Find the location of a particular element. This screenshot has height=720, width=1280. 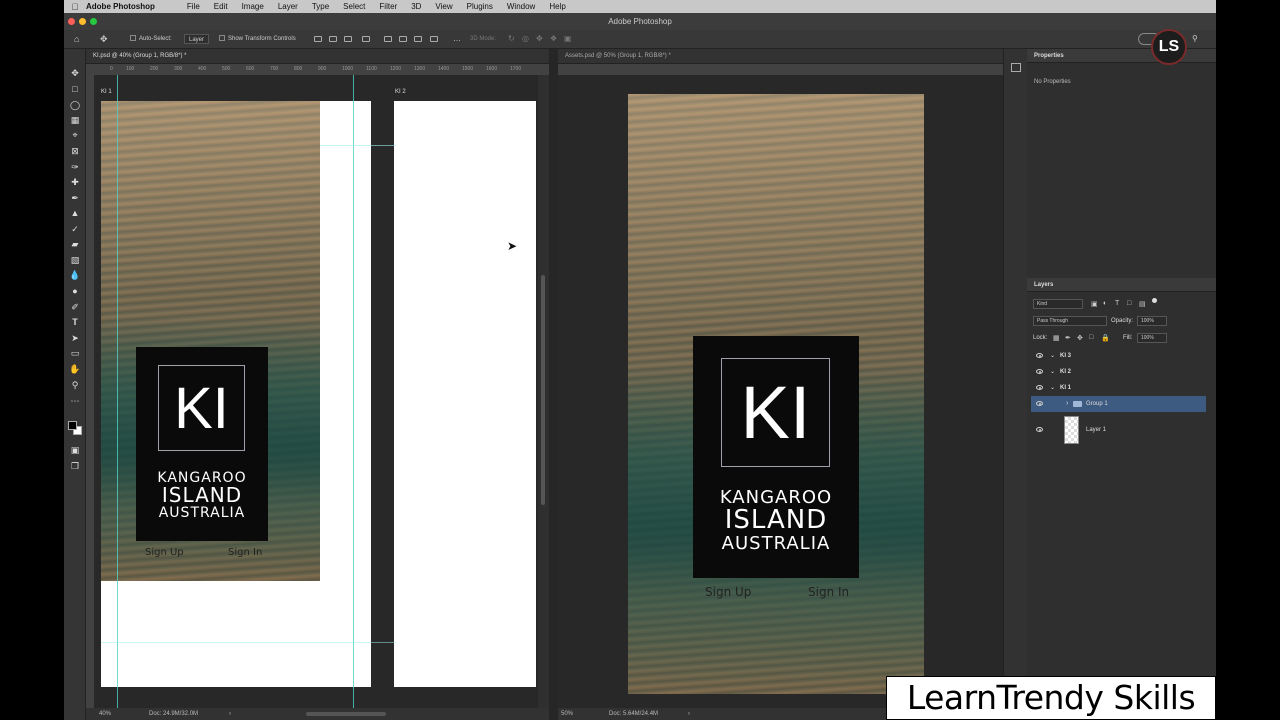

horizontal-guide-bottom is located at coordinates (248, 642).